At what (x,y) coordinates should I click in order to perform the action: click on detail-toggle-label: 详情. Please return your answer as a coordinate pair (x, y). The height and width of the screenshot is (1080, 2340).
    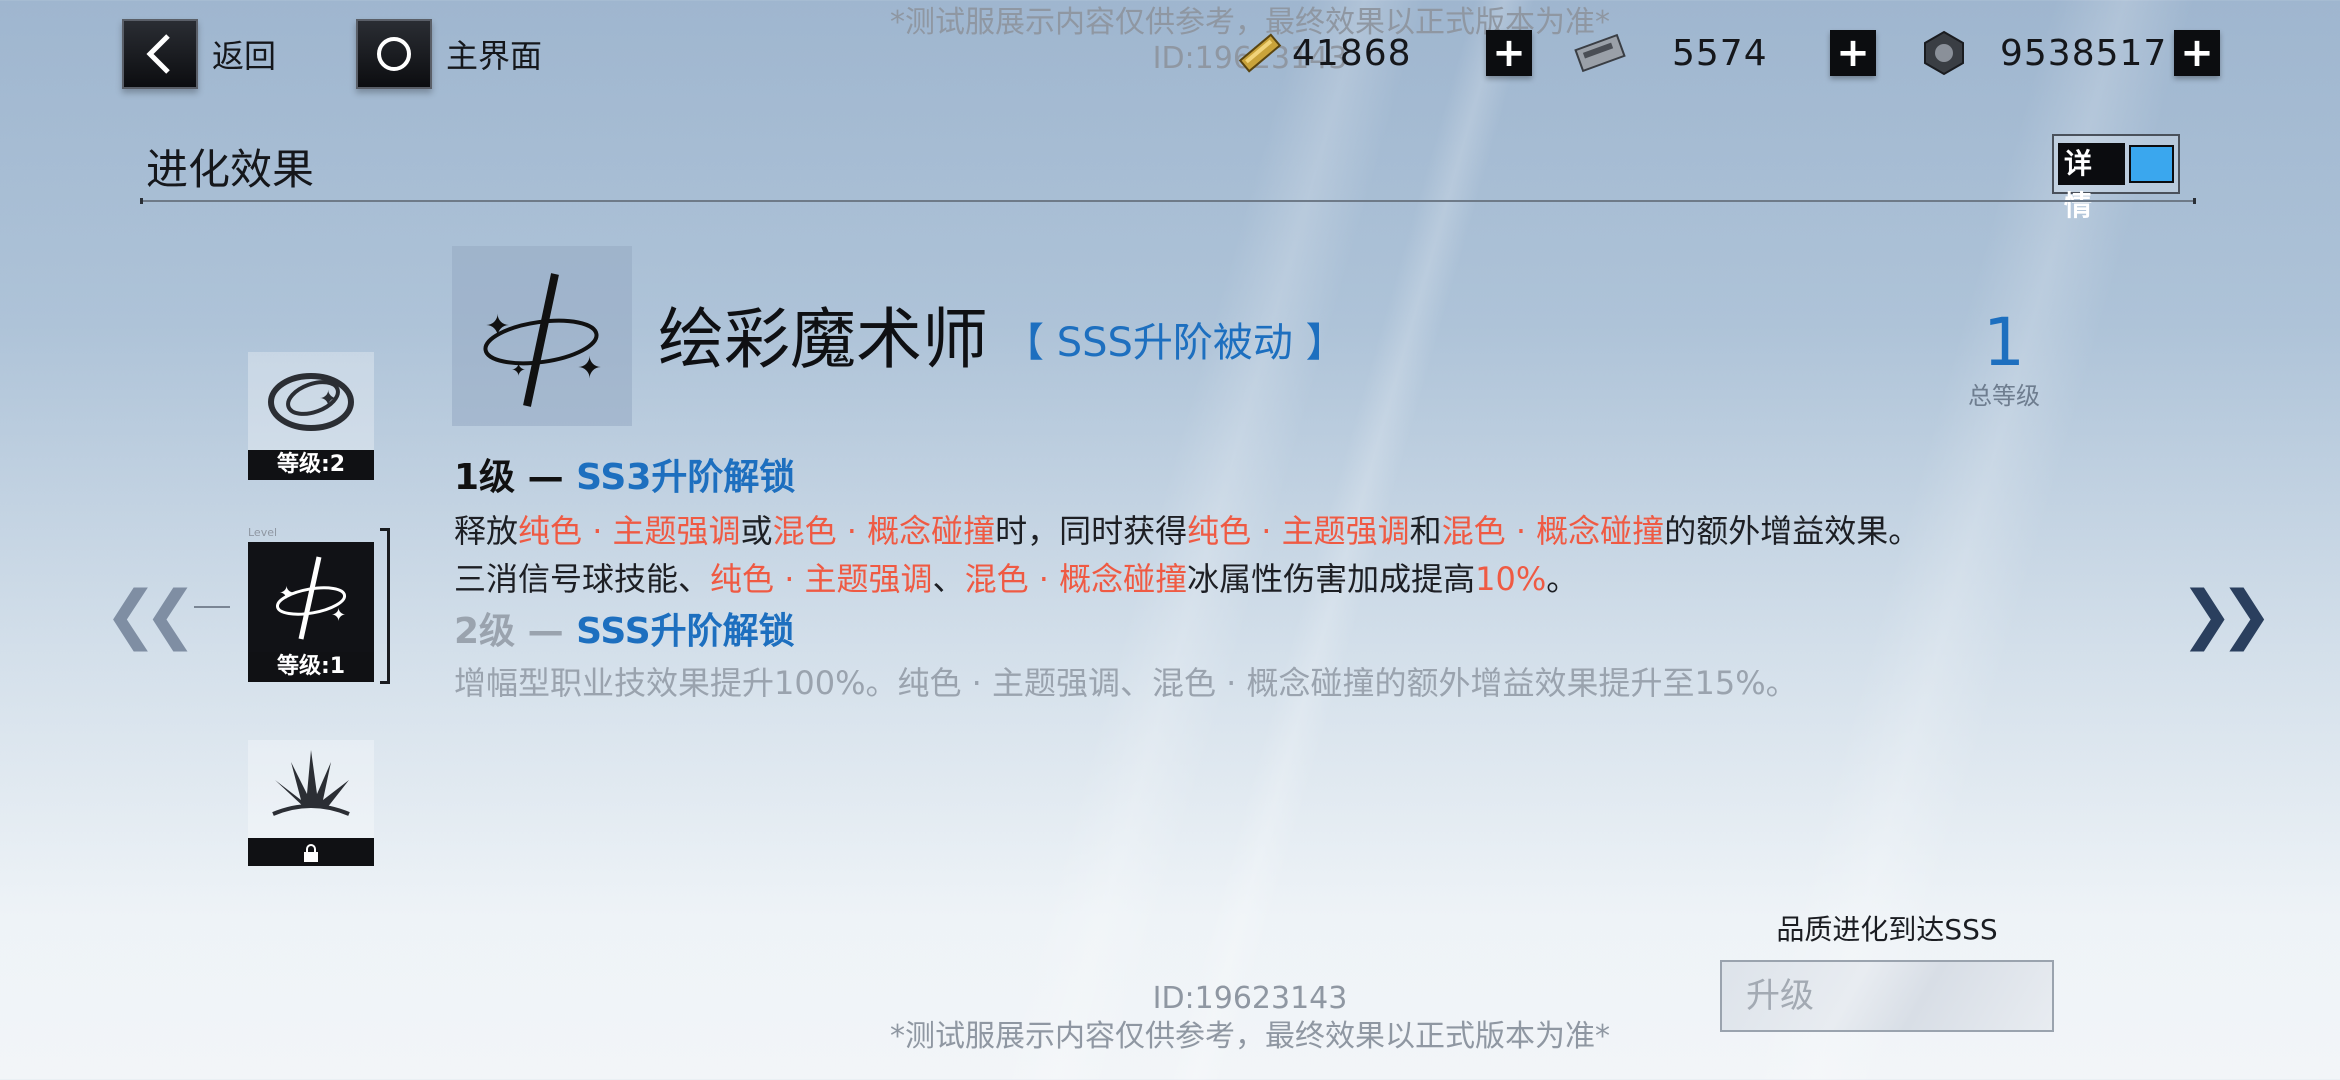
    Looking at the image, I should click on (2091, 182).